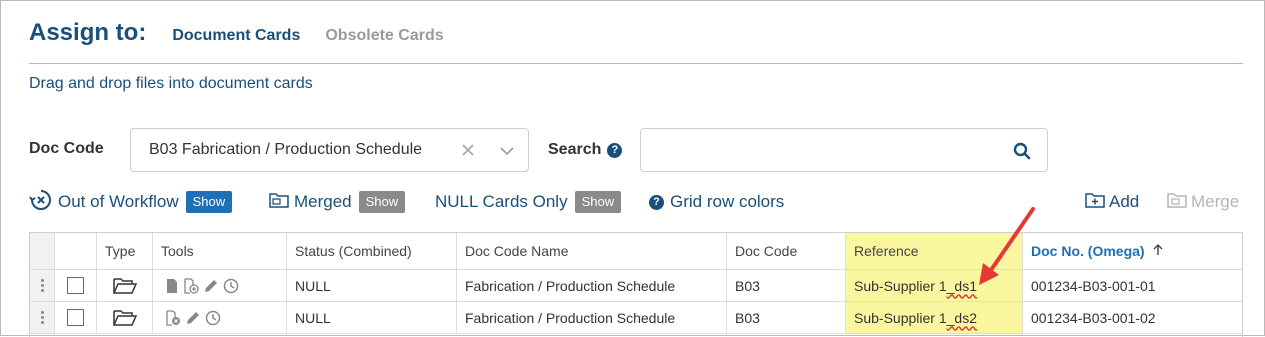  Describe the element at coordinates (468, 151) in the screenshot. I see `clear-icon` at that location.